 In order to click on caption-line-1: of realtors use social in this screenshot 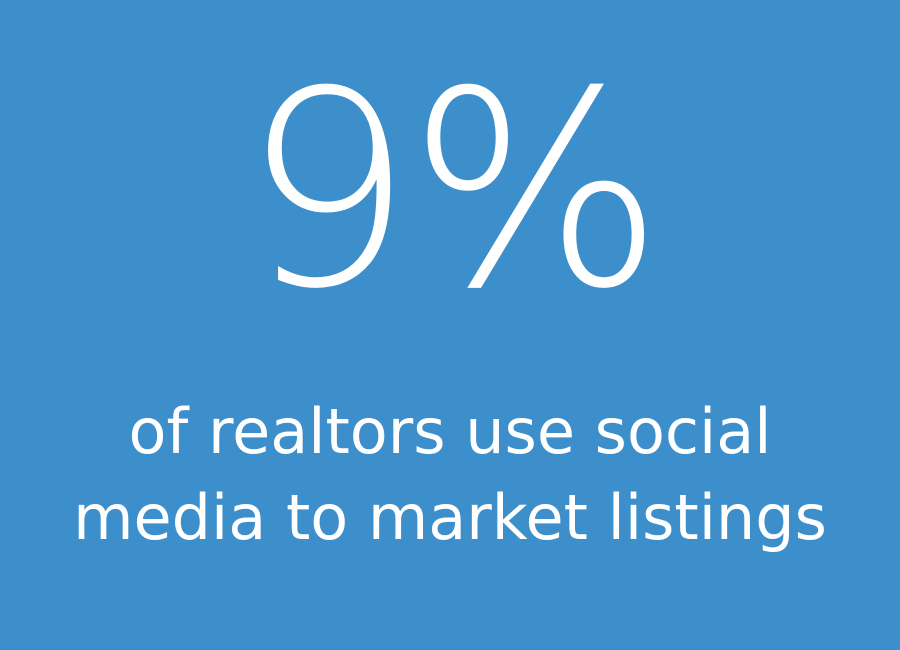, I will do `click(450, 431)`.